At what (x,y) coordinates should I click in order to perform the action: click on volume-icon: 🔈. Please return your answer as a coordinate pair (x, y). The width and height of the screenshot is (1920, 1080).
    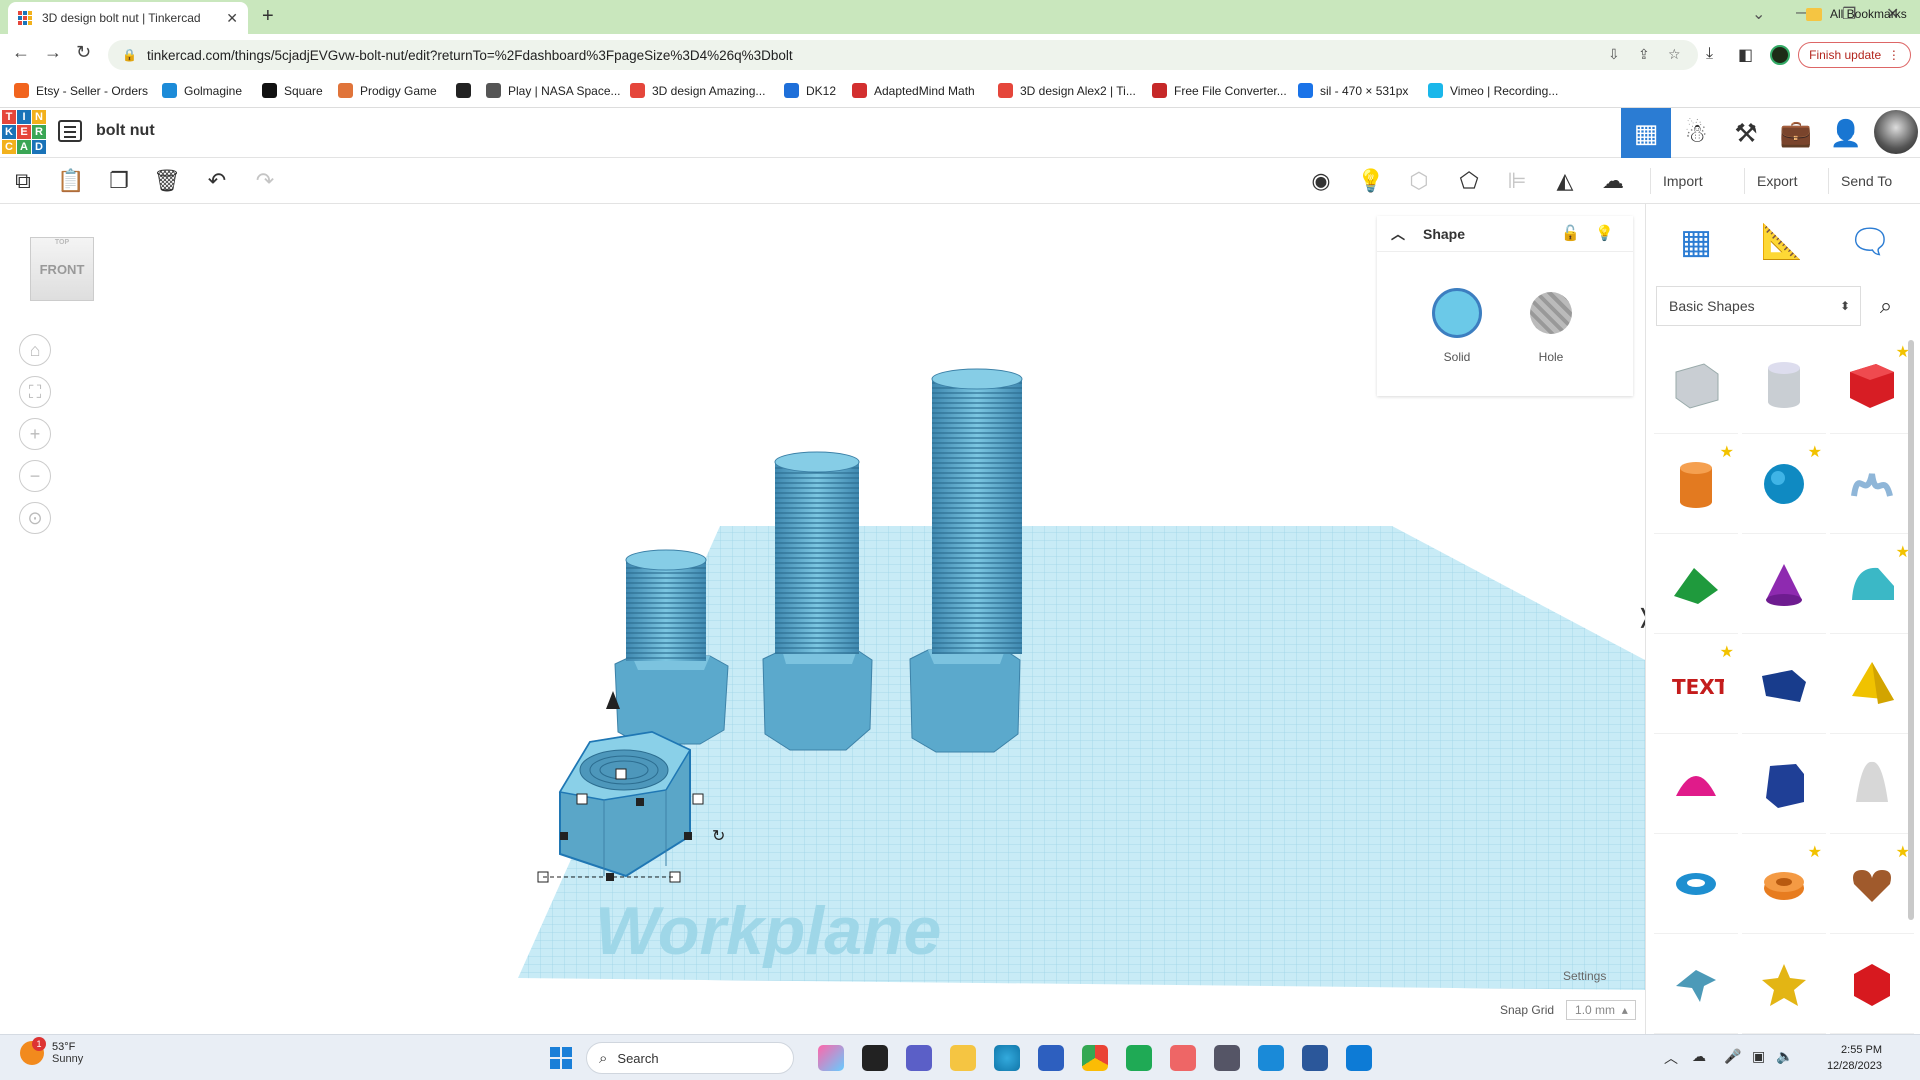
    Looking at the image, I should click on (1784, 1056).